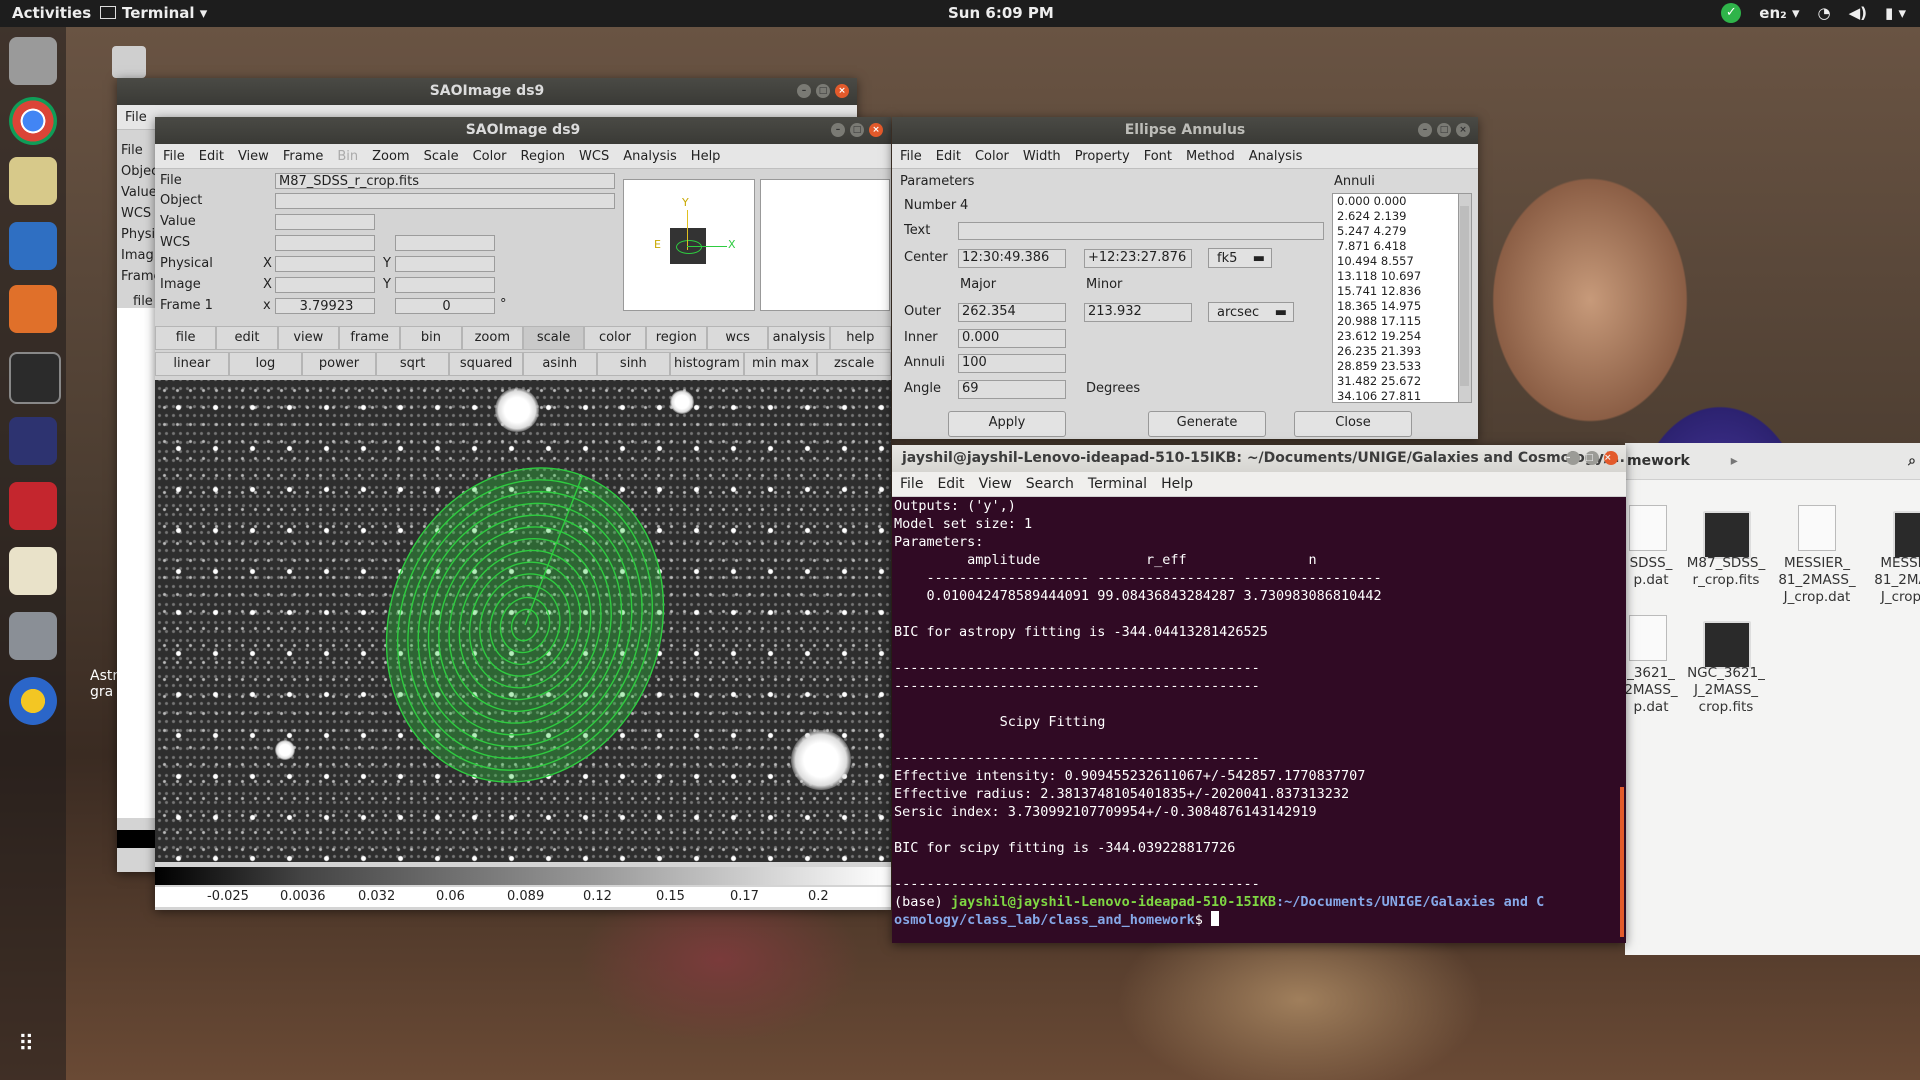 Image resolution: width=1920 pixels, height=1080 pixels. I want to click on menu-font: Font, so click(1158, 156).